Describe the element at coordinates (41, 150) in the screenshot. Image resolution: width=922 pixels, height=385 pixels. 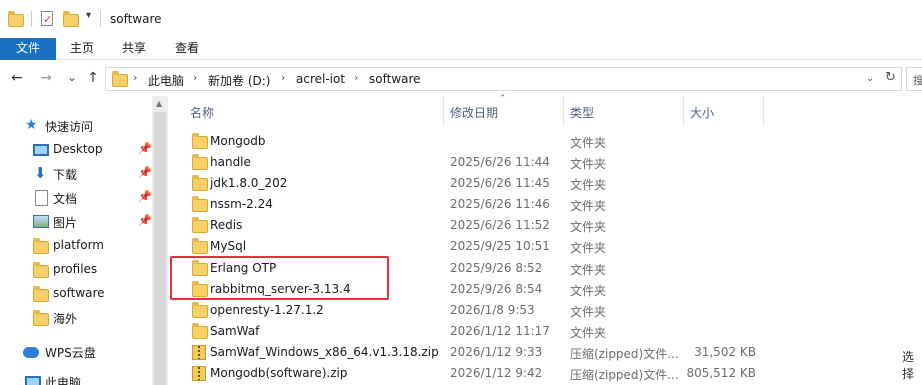
I see `desktop-icon` at that location.